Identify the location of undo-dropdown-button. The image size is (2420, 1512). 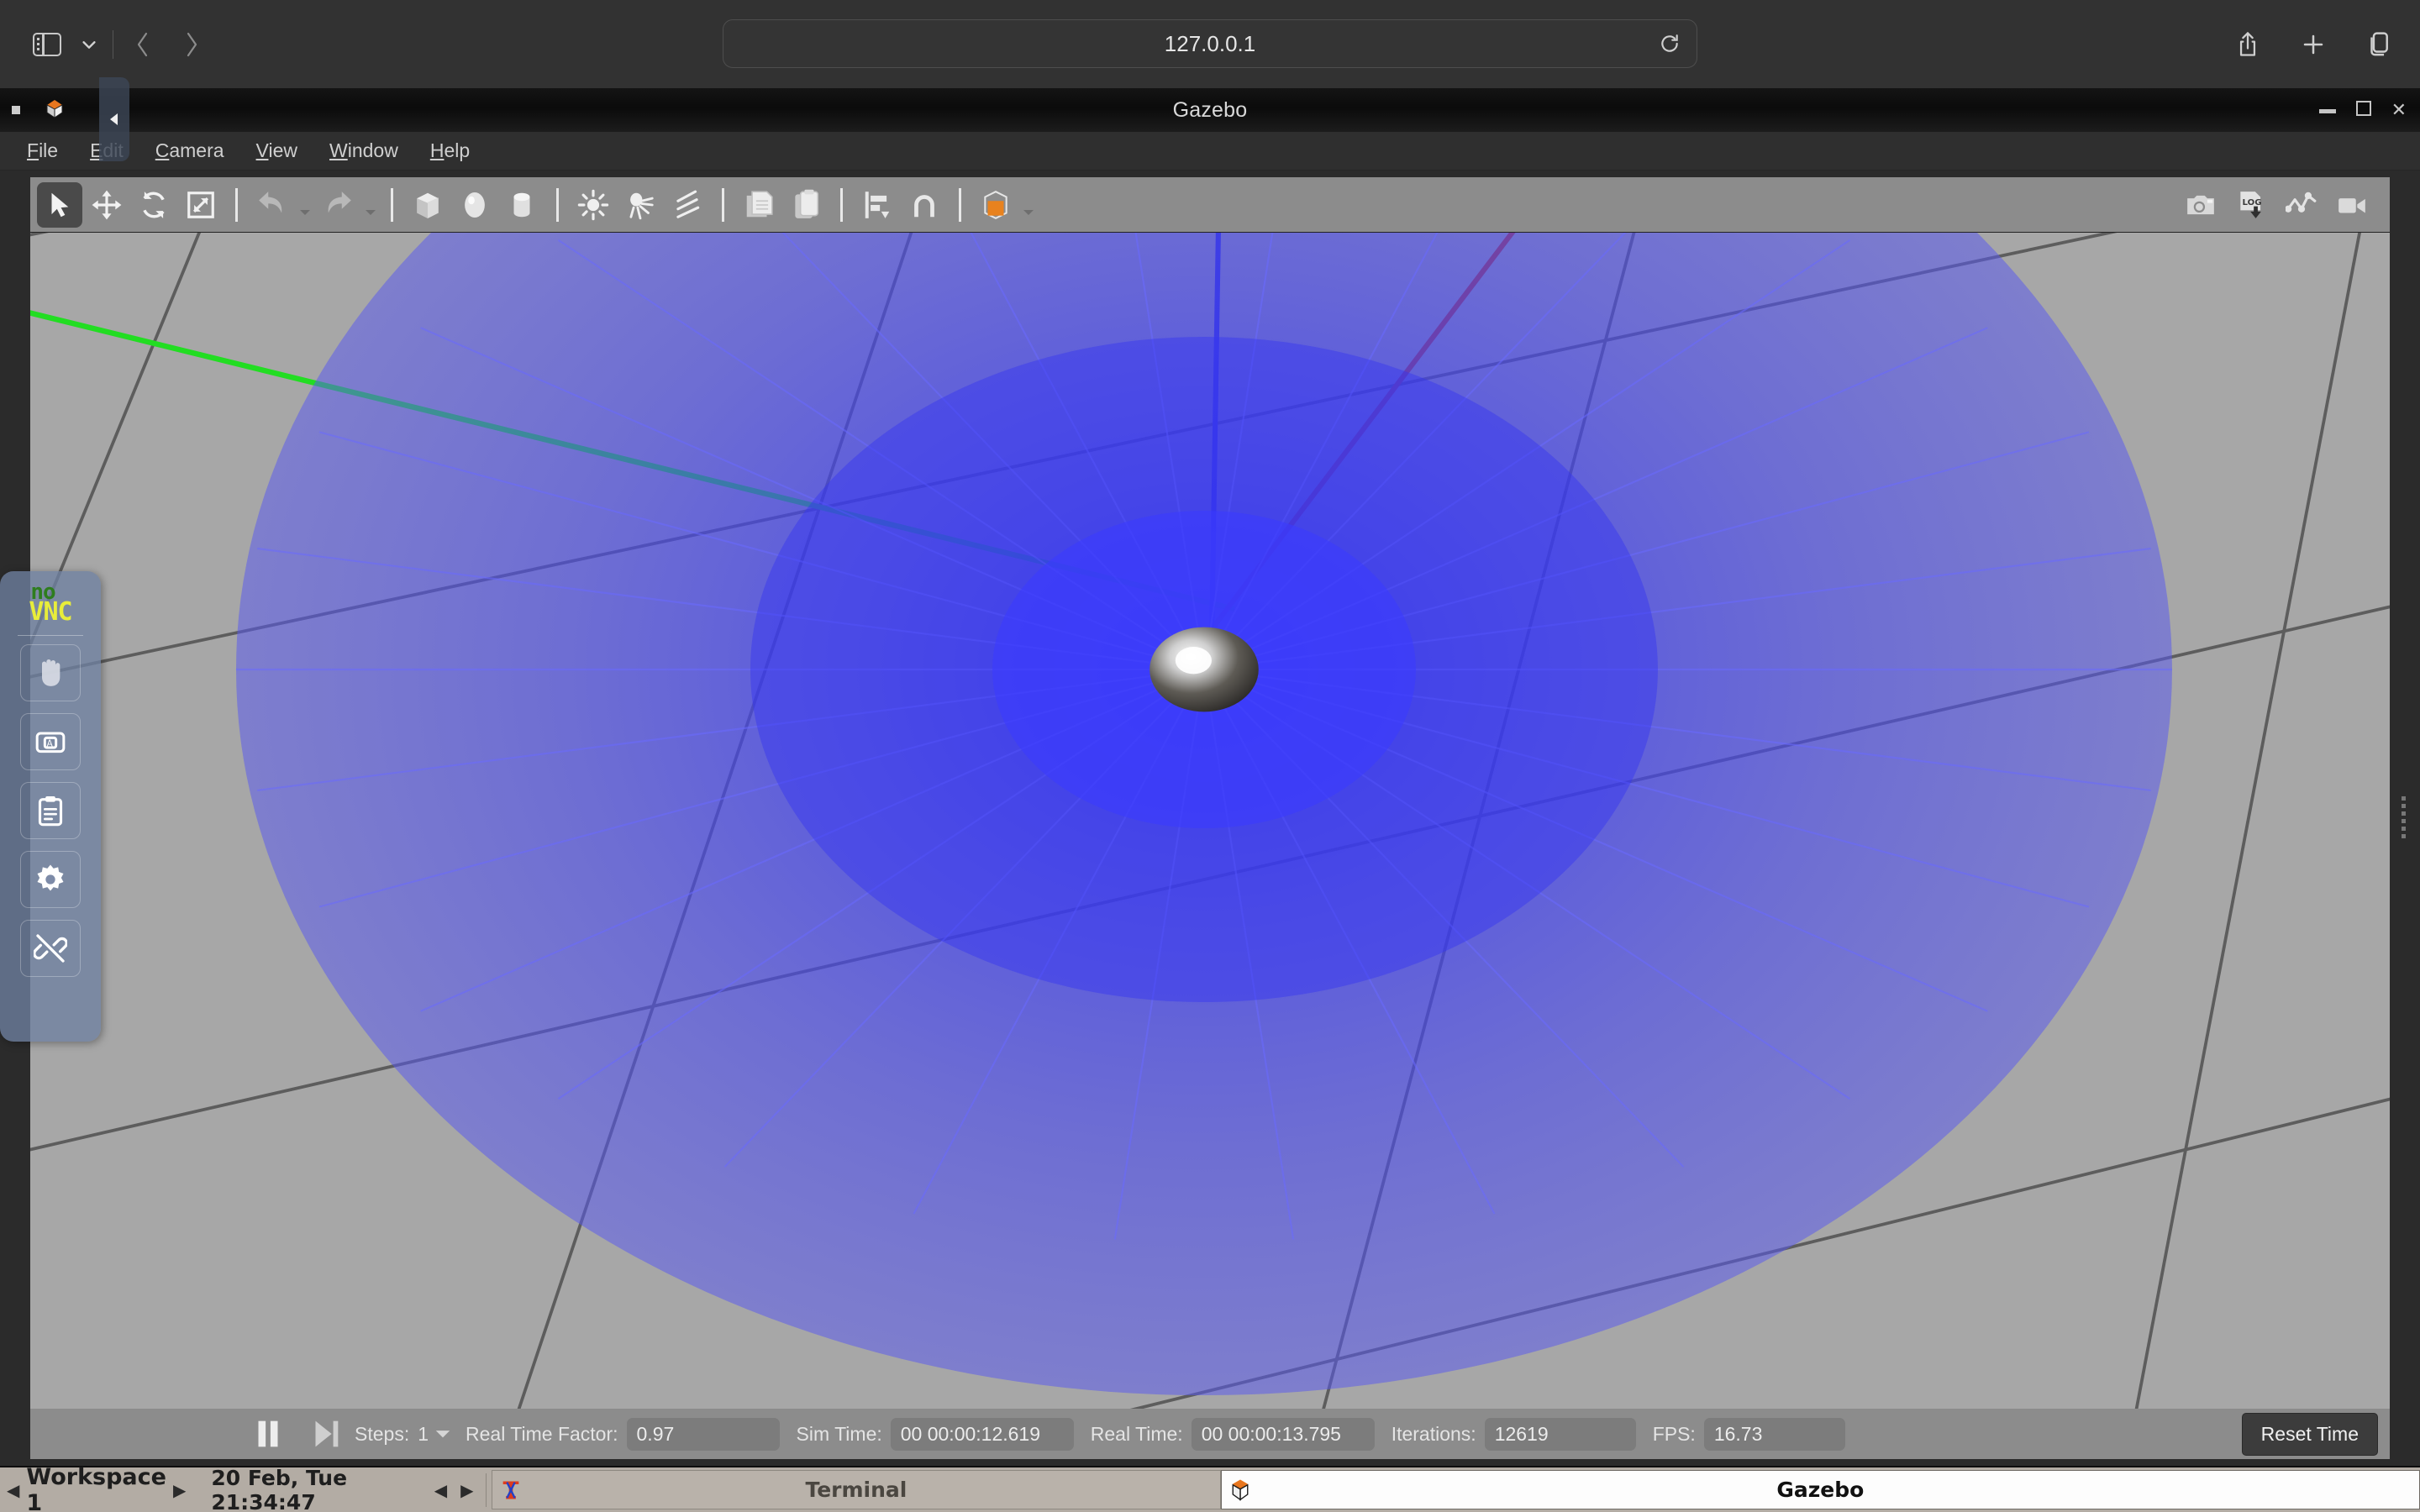
(305, 205).